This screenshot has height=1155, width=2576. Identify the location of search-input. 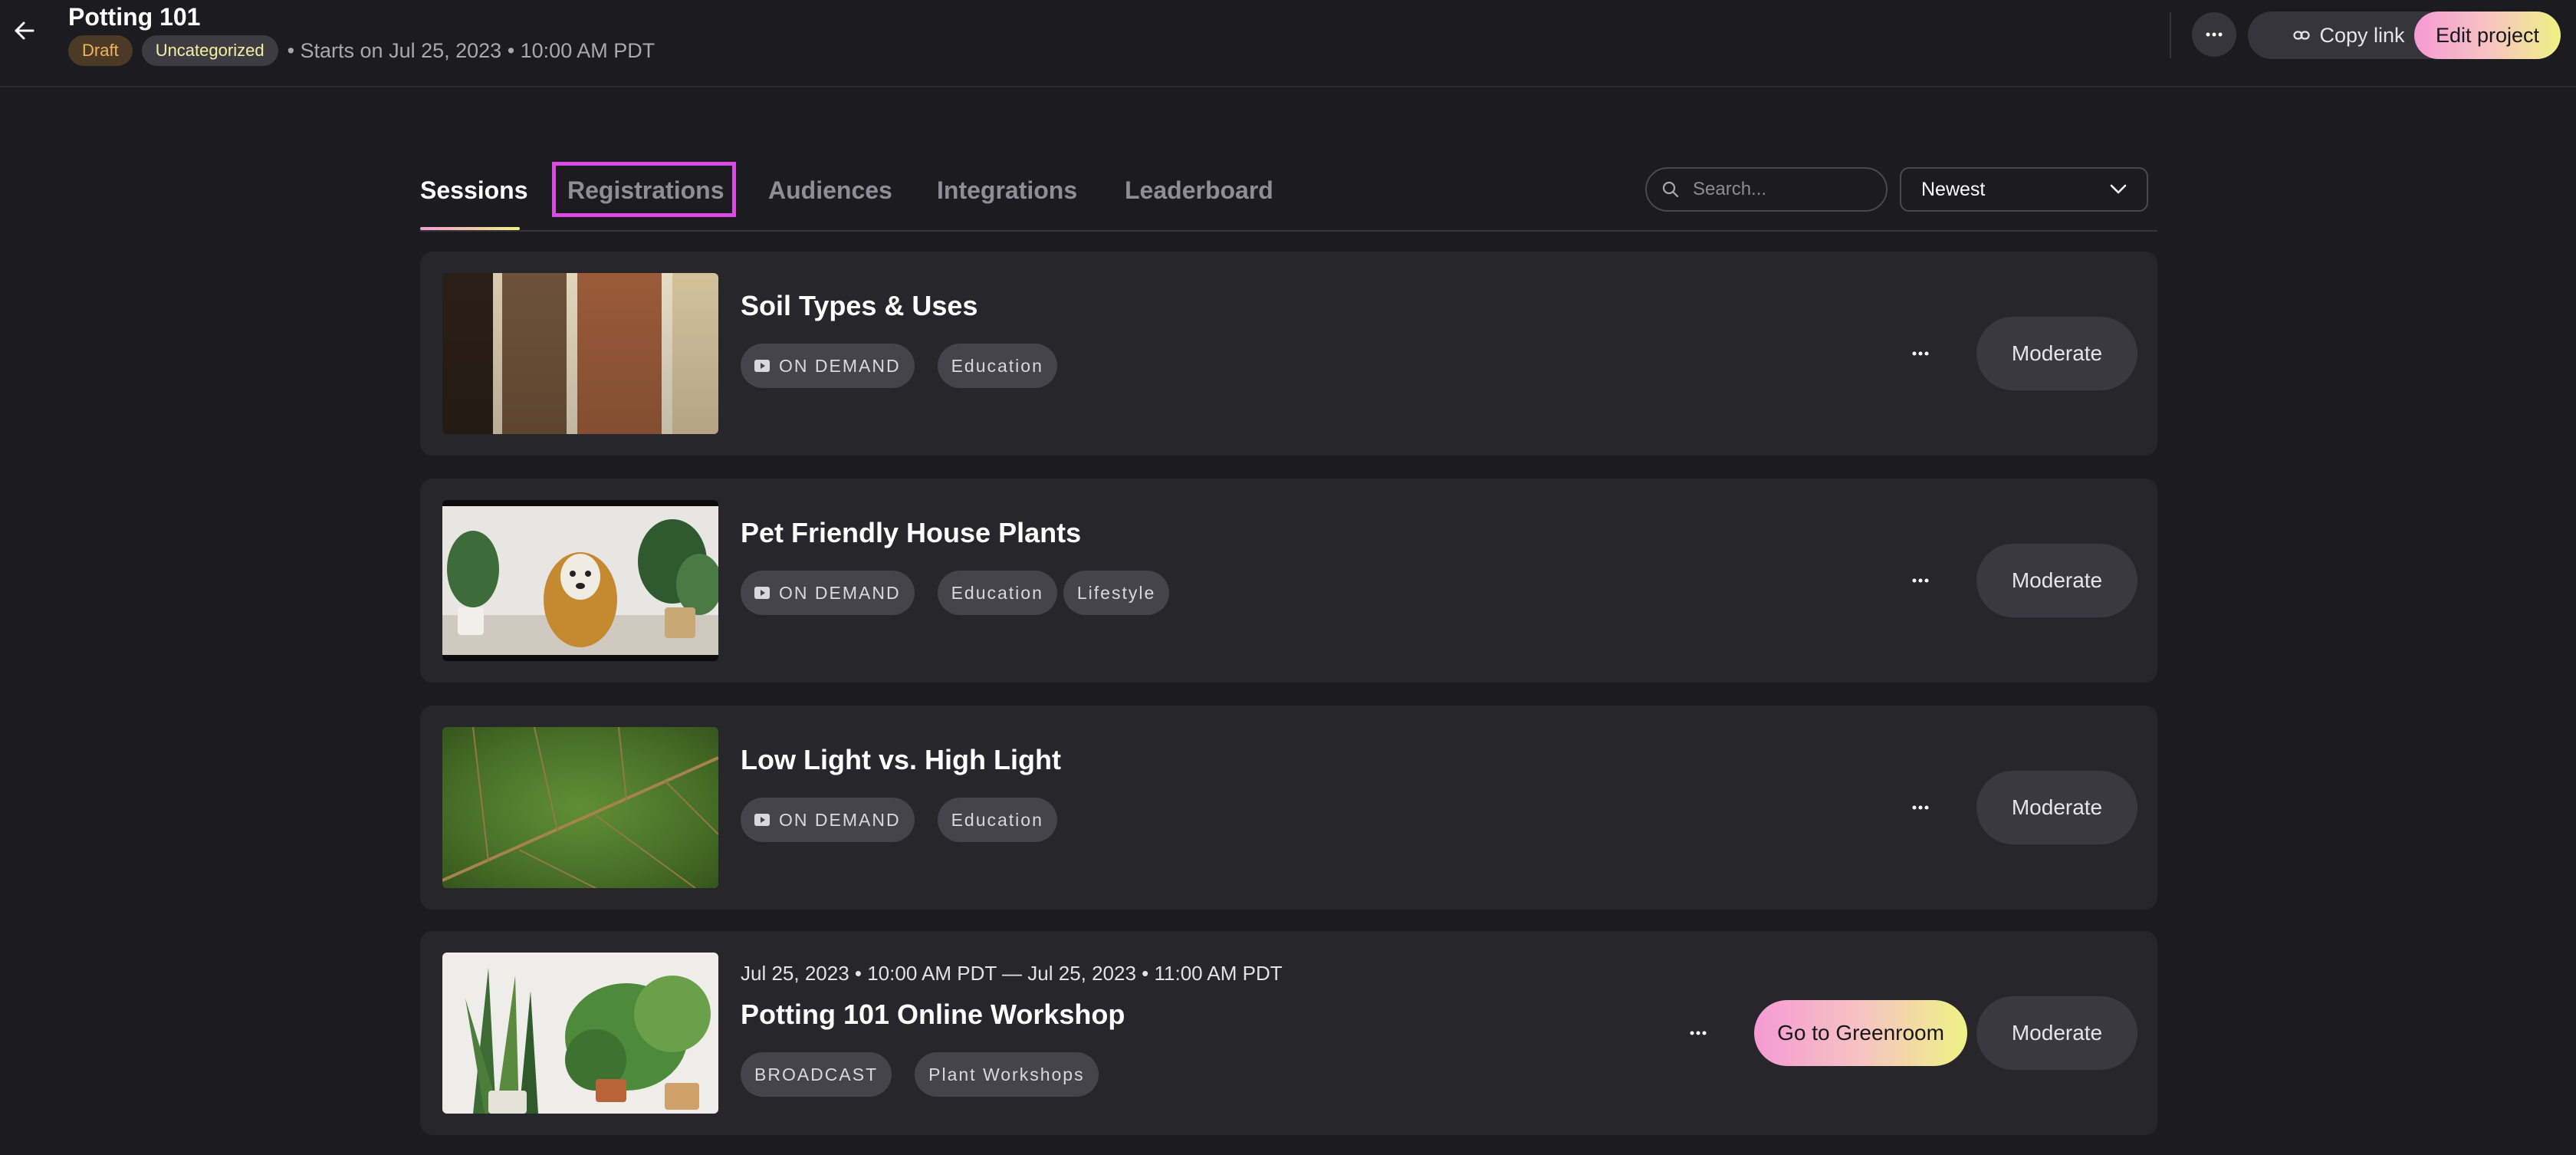
(1785, 189).